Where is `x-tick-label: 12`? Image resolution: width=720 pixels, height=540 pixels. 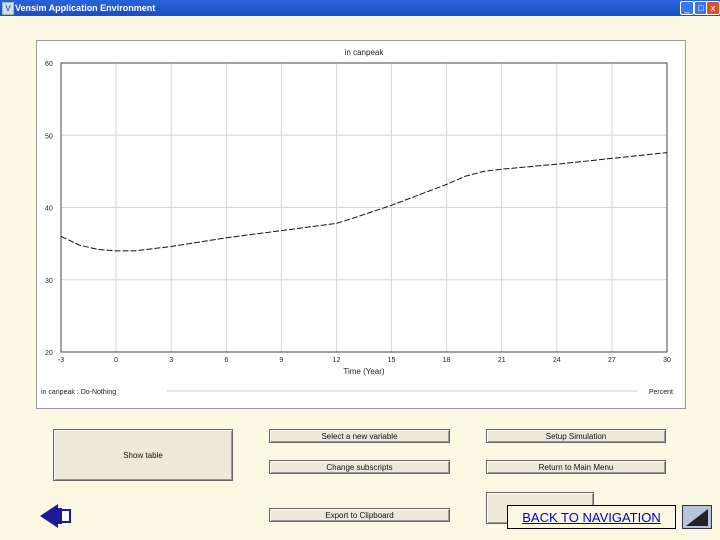
x-tick-label: 12 is located at coordinates (337, 360).